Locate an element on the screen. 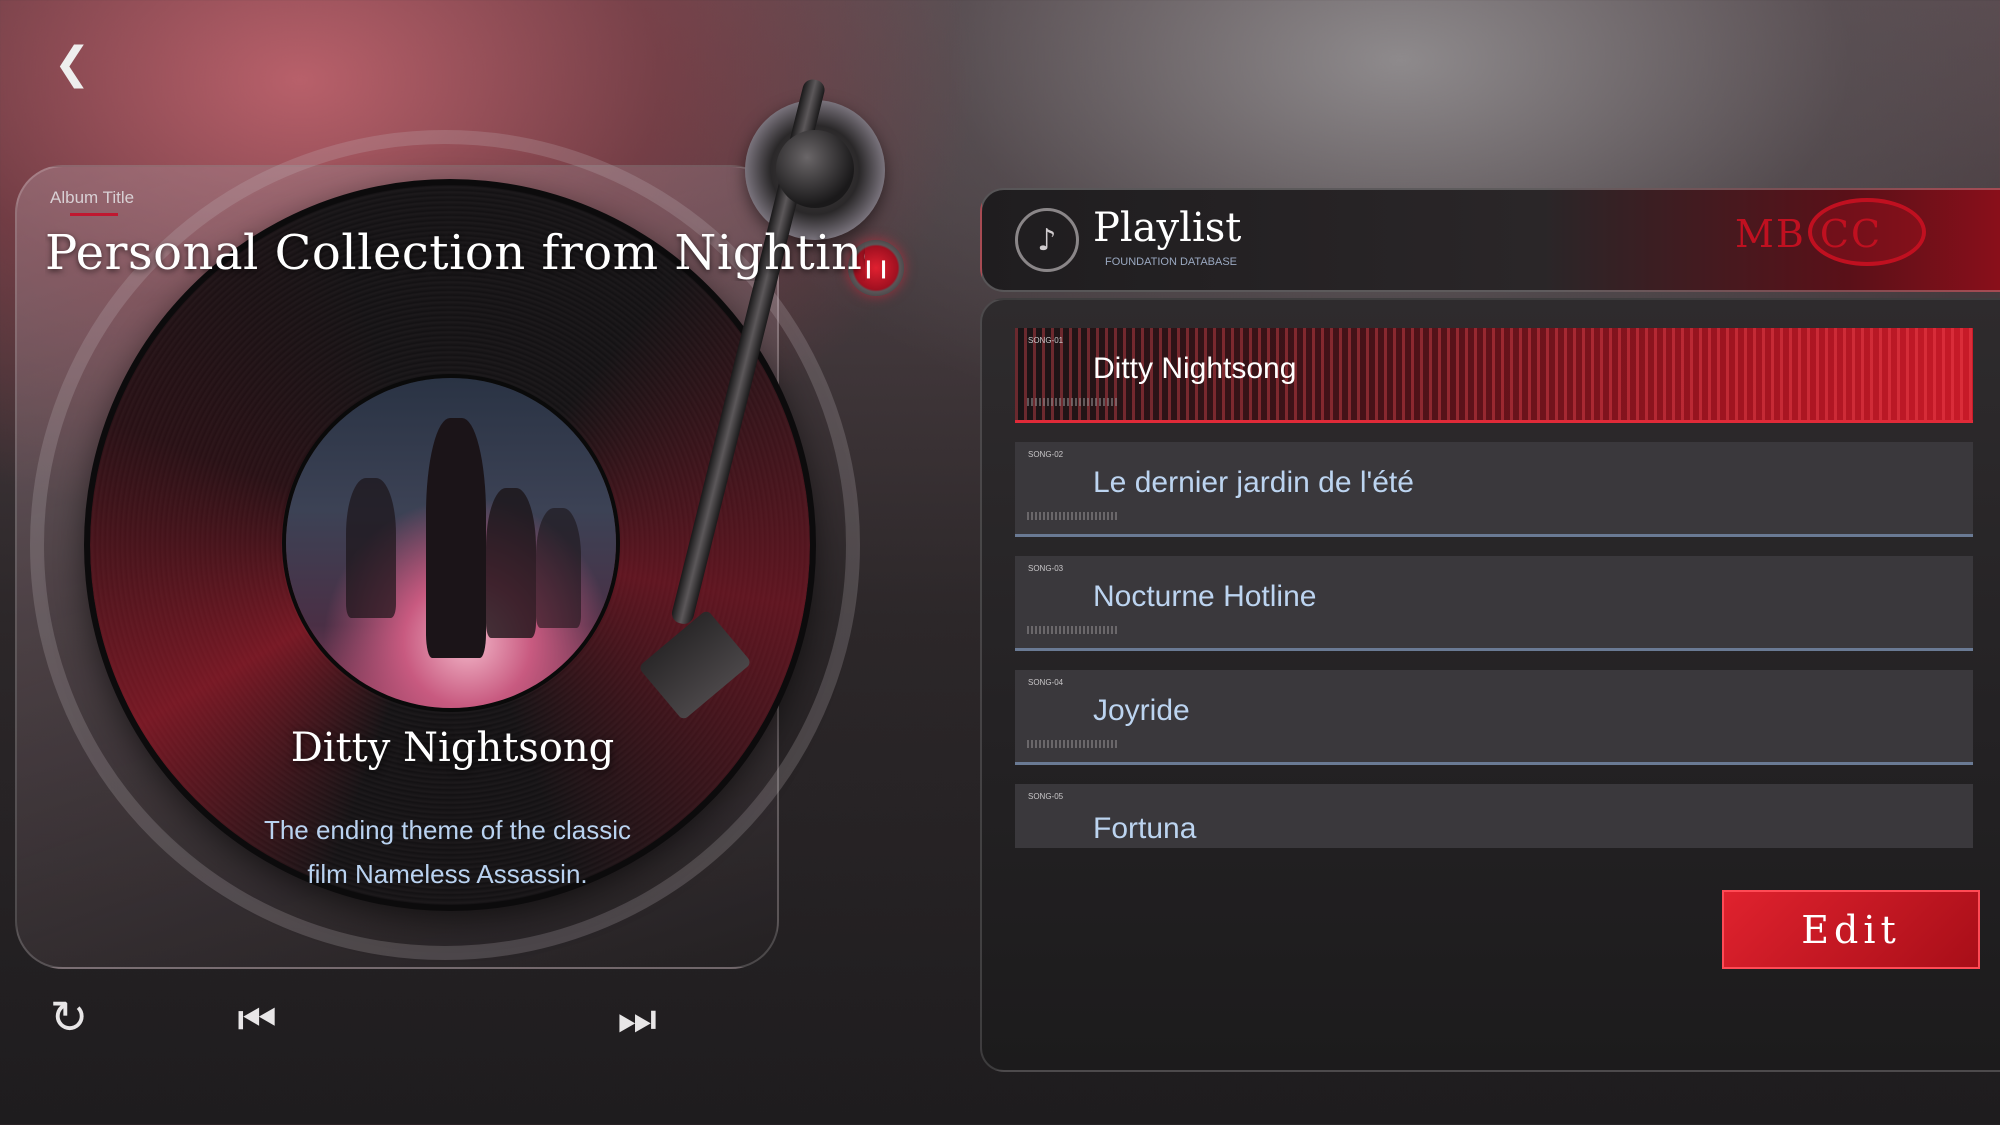  next-track-button: ⏭ is located at coordinates (637, 1019).